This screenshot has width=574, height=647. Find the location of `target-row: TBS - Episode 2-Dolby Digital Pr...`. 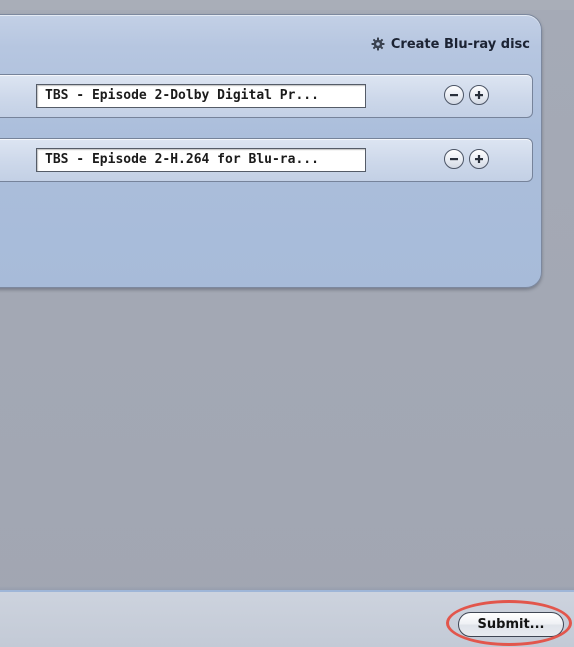

target-row: TBS - Episode 2-Dolby Digital Pr... is located at coordinates (266, 96).